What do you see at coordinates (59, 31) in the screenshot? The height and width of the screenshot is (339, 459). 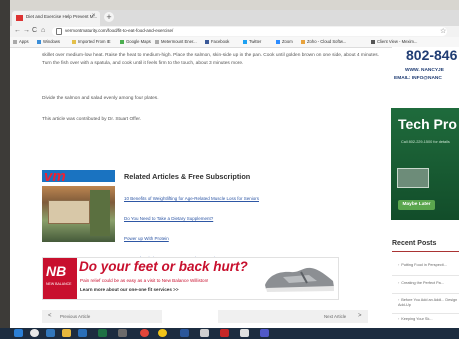 I see `lock-icon` at bounding box center [59, 31].